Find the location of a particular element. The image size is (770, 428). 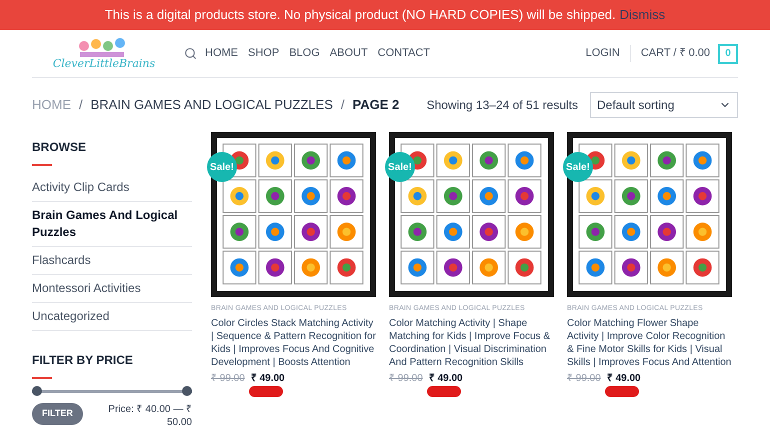

product-title: Color Circles Stack Matching Activity | Sequence & Pattern Recognition for Kids | Improves Focus And Cognitive Development | Boosts Attention is located at coordinates (293, 342).